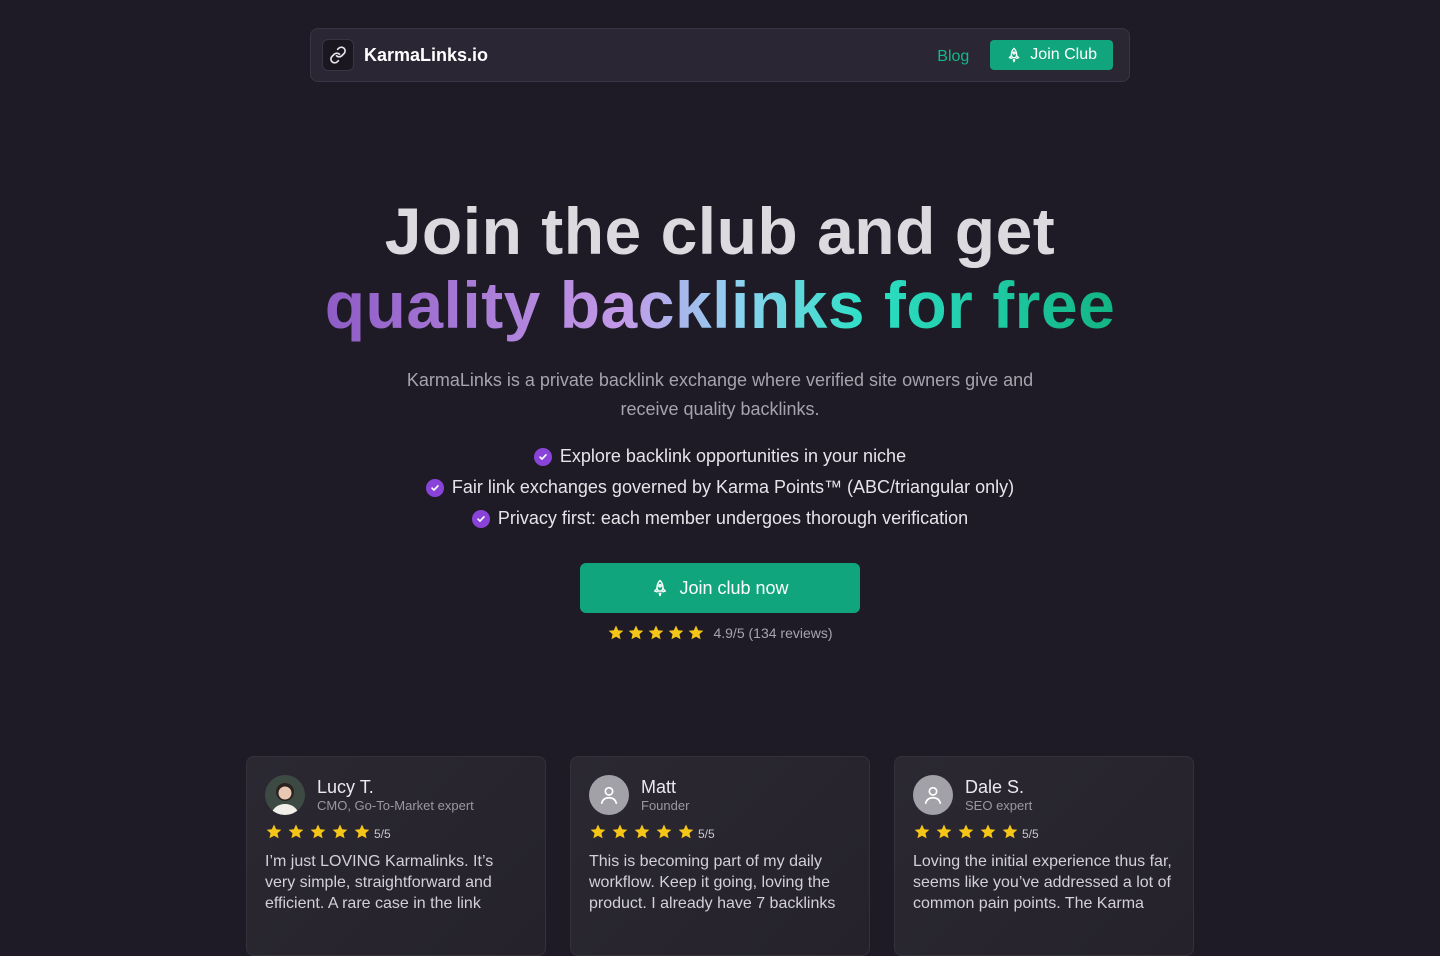  I want to click on avatar, so click(285, 795).